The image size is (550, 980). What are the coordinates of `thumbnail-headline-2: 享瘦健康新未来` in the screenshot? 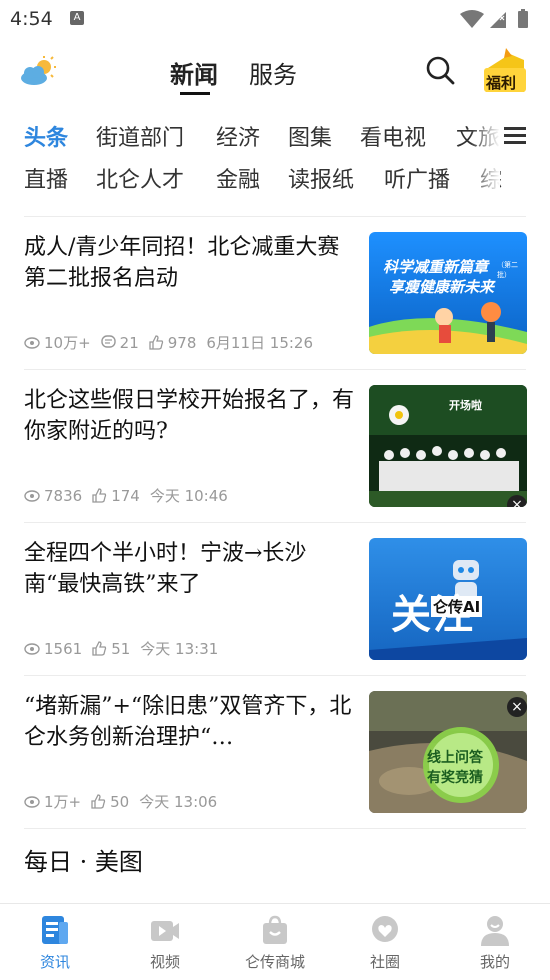 It's located at (442, 287).